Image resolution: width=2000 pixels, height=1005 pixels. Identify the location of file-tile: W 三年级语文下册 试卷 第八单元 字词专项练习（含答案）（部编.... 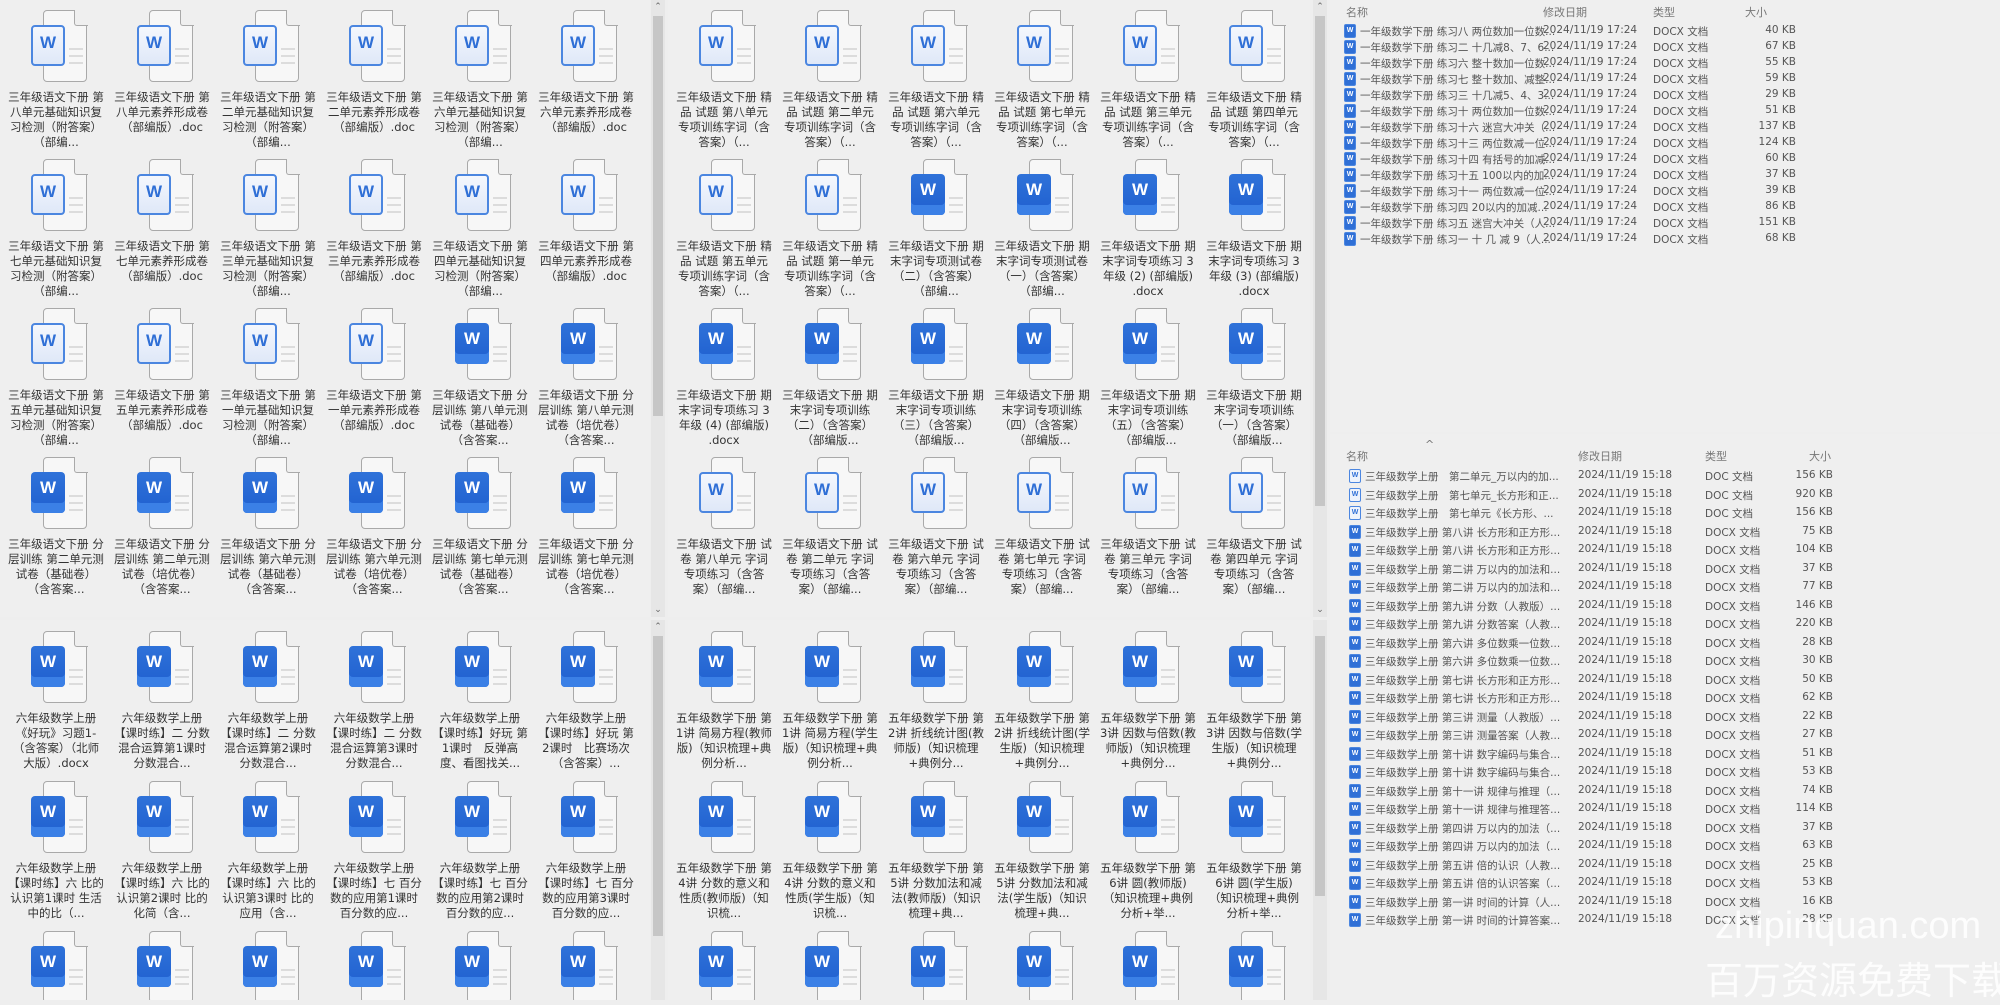
(724, 527).